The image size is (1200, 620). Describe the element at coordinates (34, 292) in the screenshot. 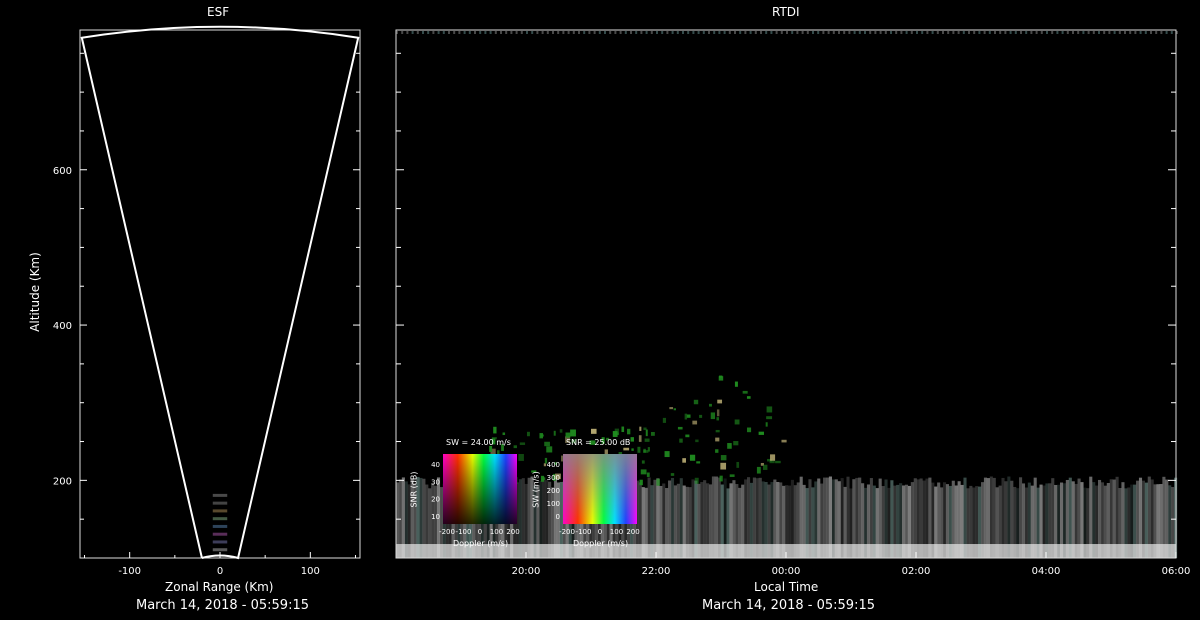

I see `esf-ylabel: Altitude (Km)` at that location.